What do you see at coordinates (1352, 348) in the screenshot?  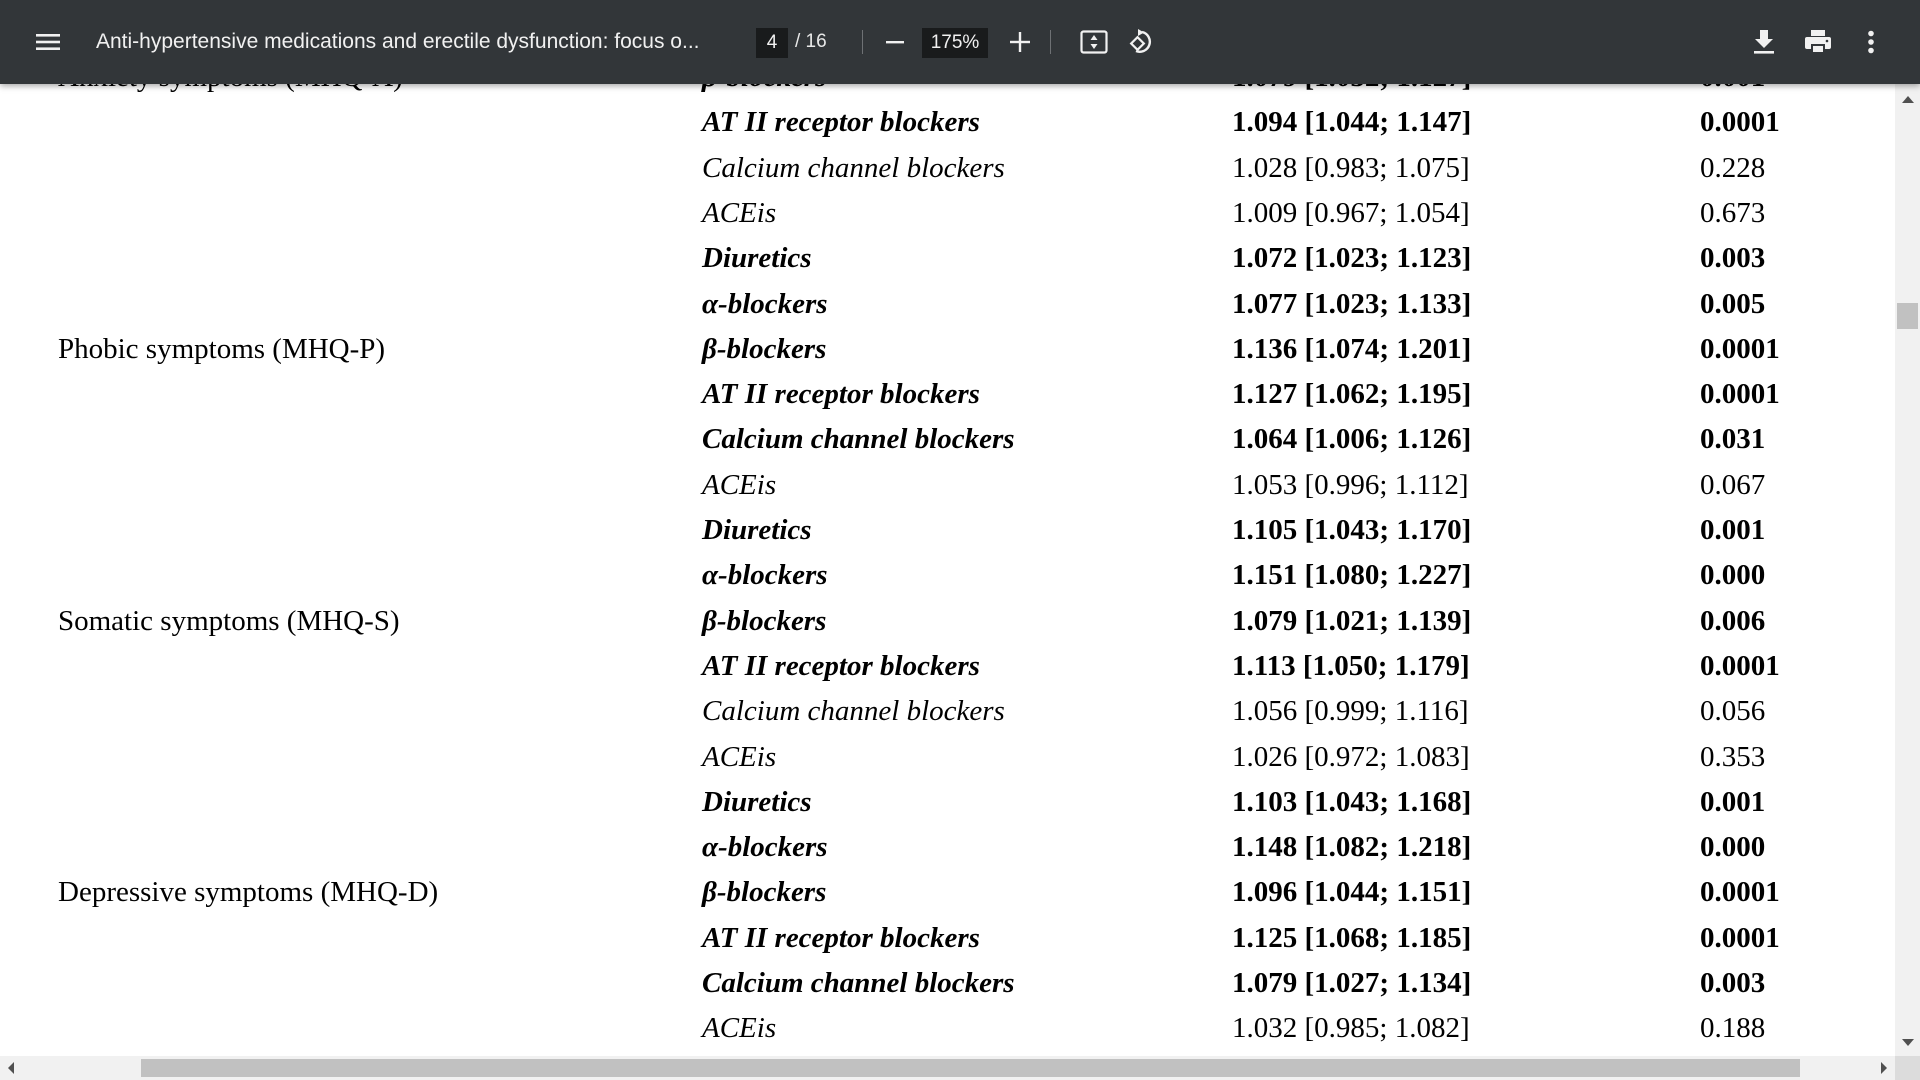 I see `odds-ratio-ci: 1.136 [1.074; 1.201]` at bounding box center [1352, 348].